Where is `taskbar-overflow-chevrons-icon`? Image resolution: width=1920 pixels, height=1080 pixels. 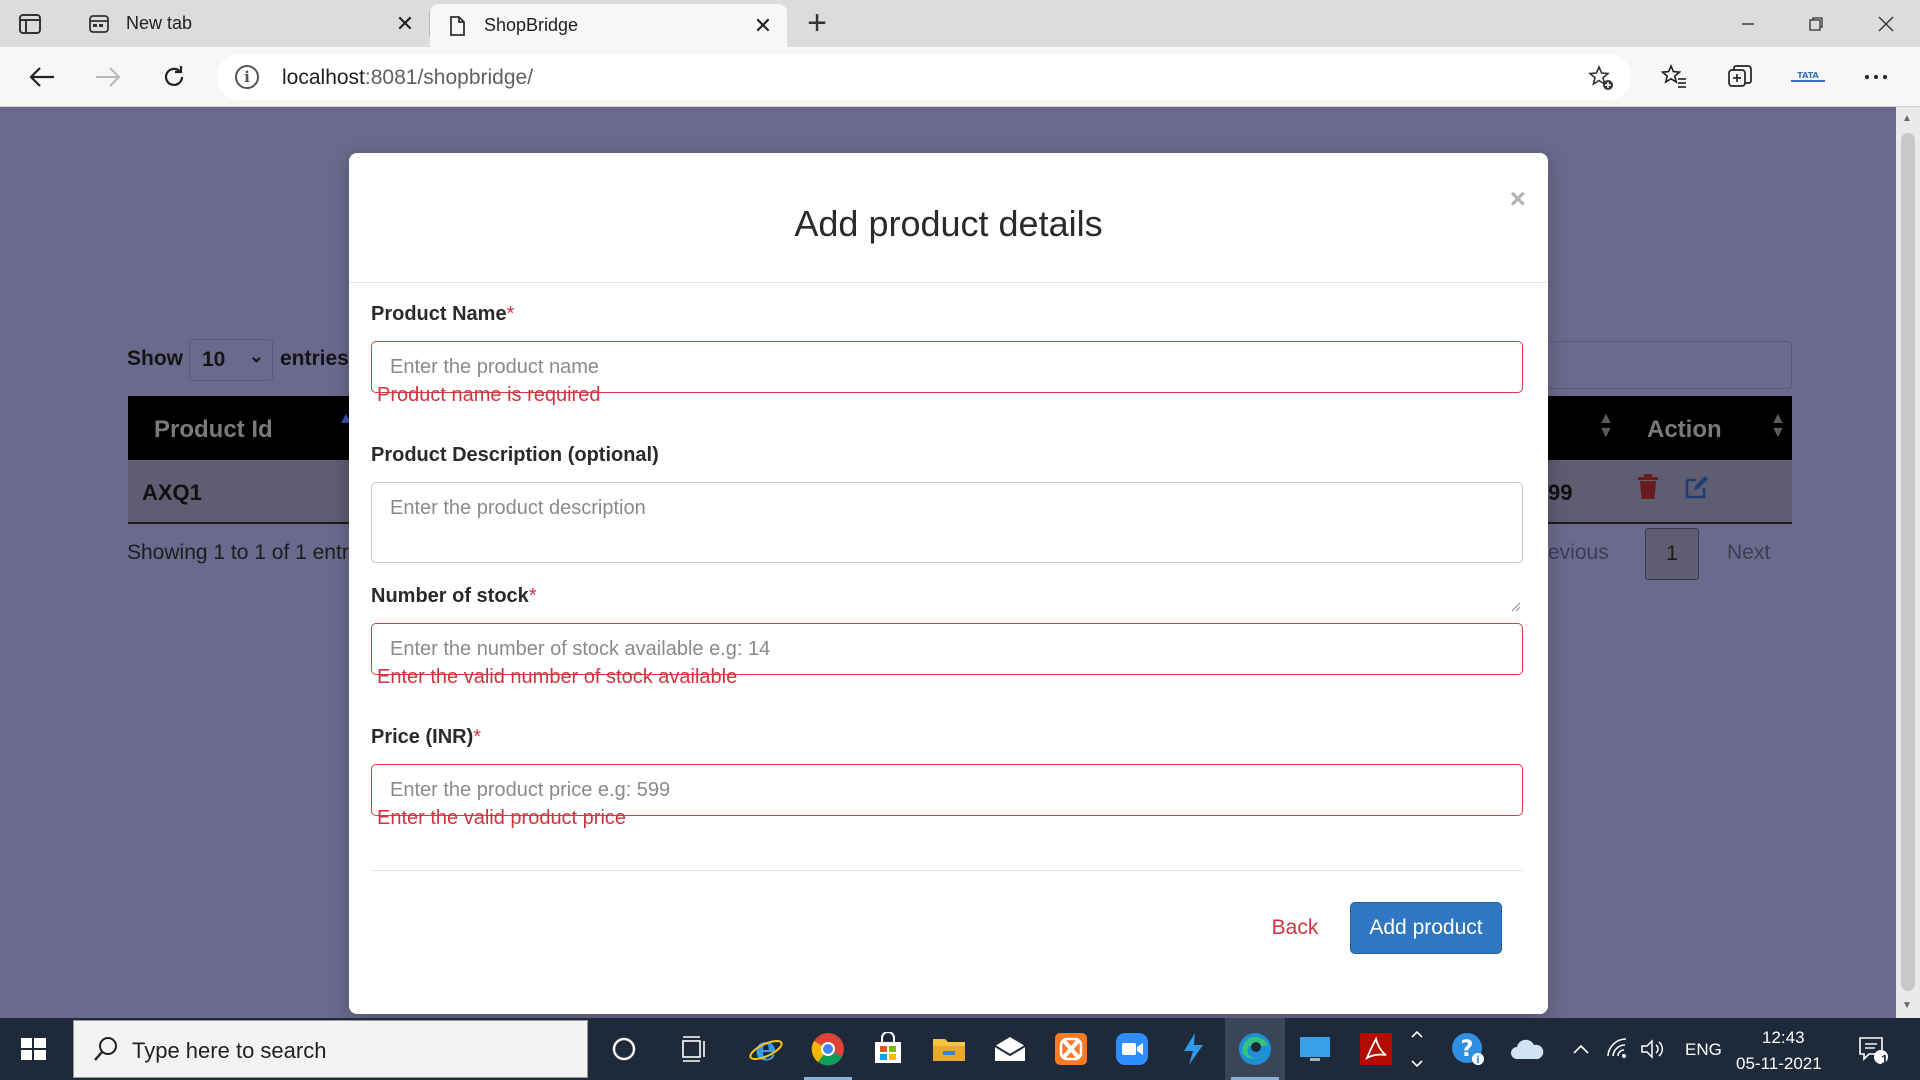
taskbar-overflow-chevrons-icon is located at coordinates (1417, 1049).